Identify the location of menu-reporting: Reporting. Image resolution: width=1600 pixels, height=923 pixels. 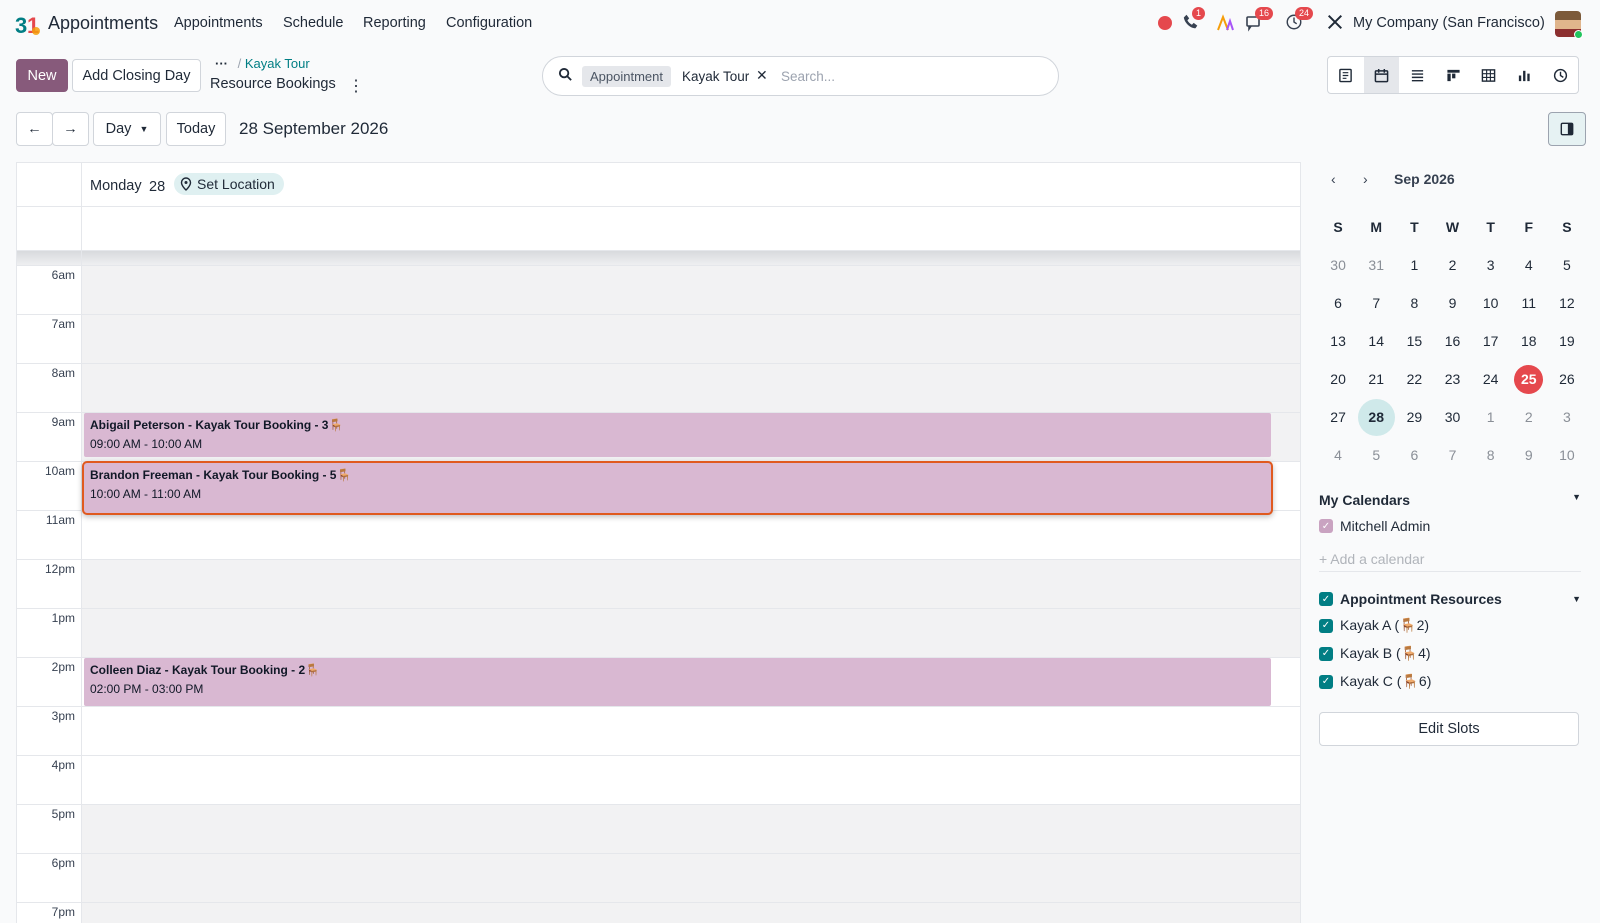
(394, 23).